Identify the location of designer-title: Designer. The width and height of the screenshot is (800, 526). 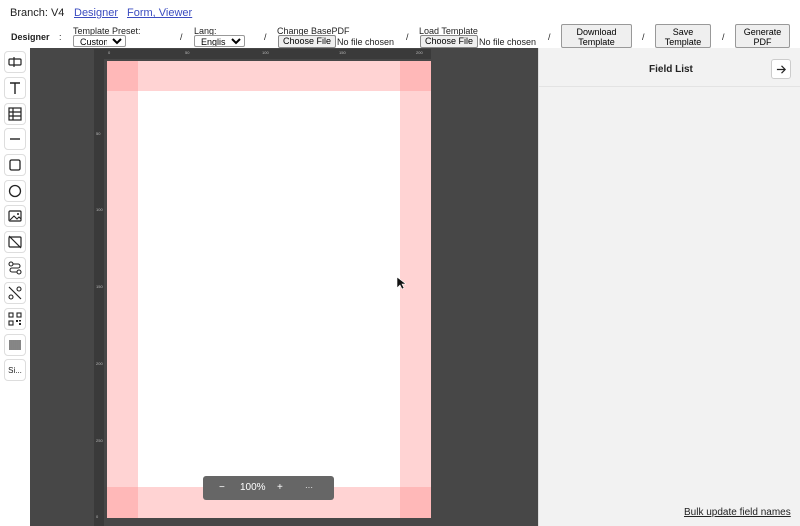
(30, 37).